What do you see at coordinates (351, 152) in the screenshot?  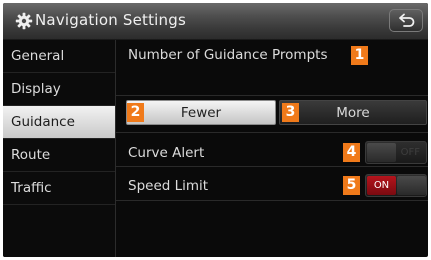 I see `callout-badge-4: 4` at bounding box center [351, 152].